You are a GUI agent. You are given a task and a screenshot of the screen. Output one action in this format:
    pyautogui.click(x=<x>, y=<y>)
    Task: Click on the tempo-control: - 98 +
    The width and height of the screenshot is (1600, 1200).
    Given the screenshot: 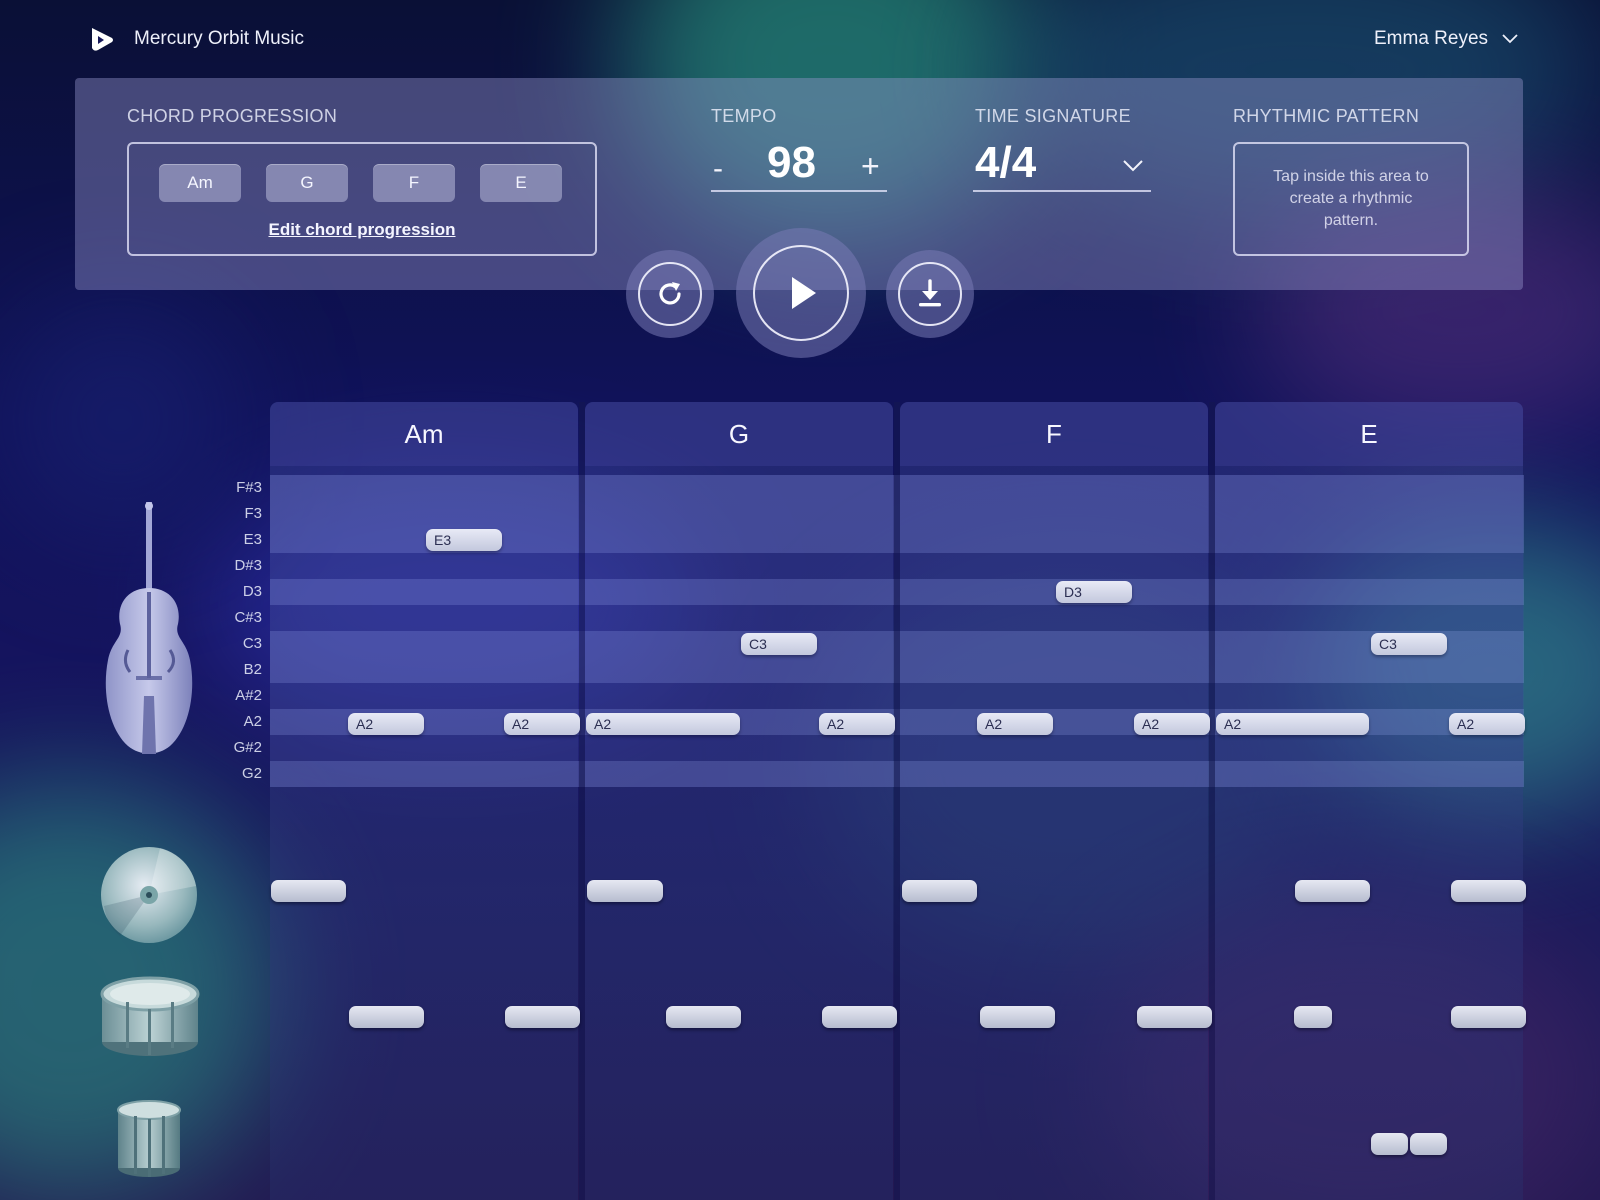 What is the action you would take?
    pyautogui.click(x=799, y=165)
    